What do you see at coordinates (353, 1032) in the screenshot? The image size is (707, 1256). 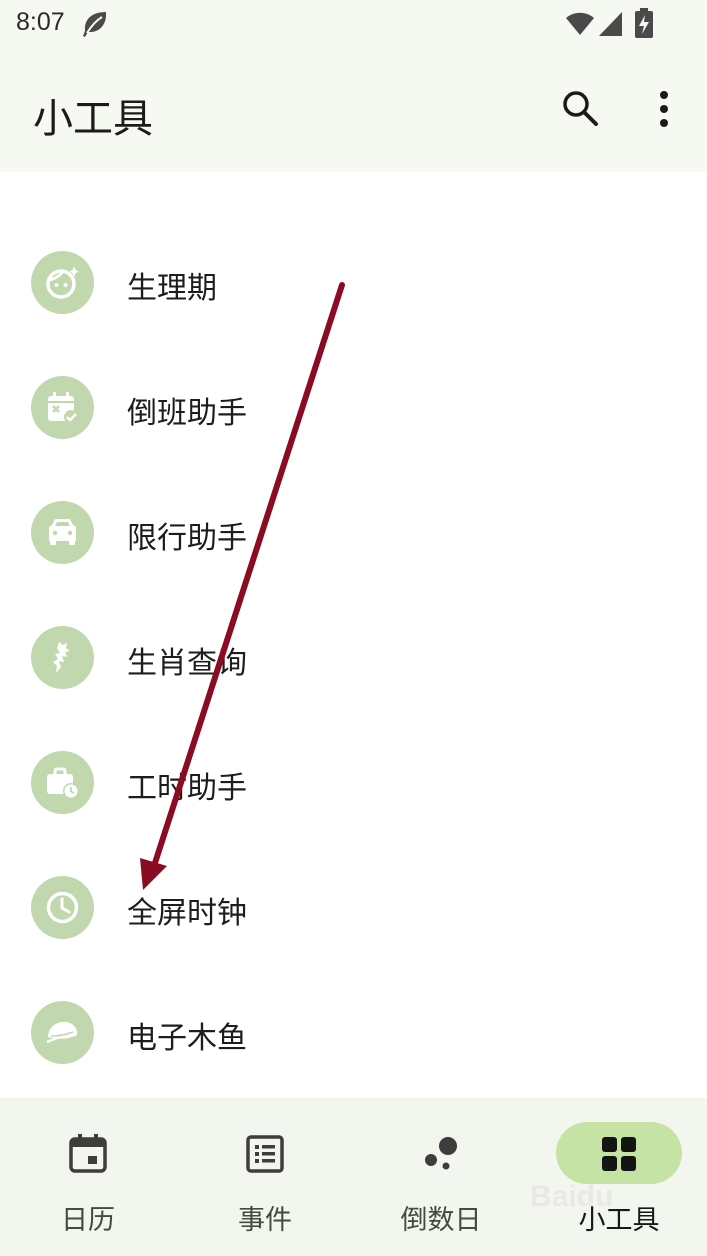 I see `tool-item-wooden-fish: 电子木鱼` at bounding box center [353, 1032].